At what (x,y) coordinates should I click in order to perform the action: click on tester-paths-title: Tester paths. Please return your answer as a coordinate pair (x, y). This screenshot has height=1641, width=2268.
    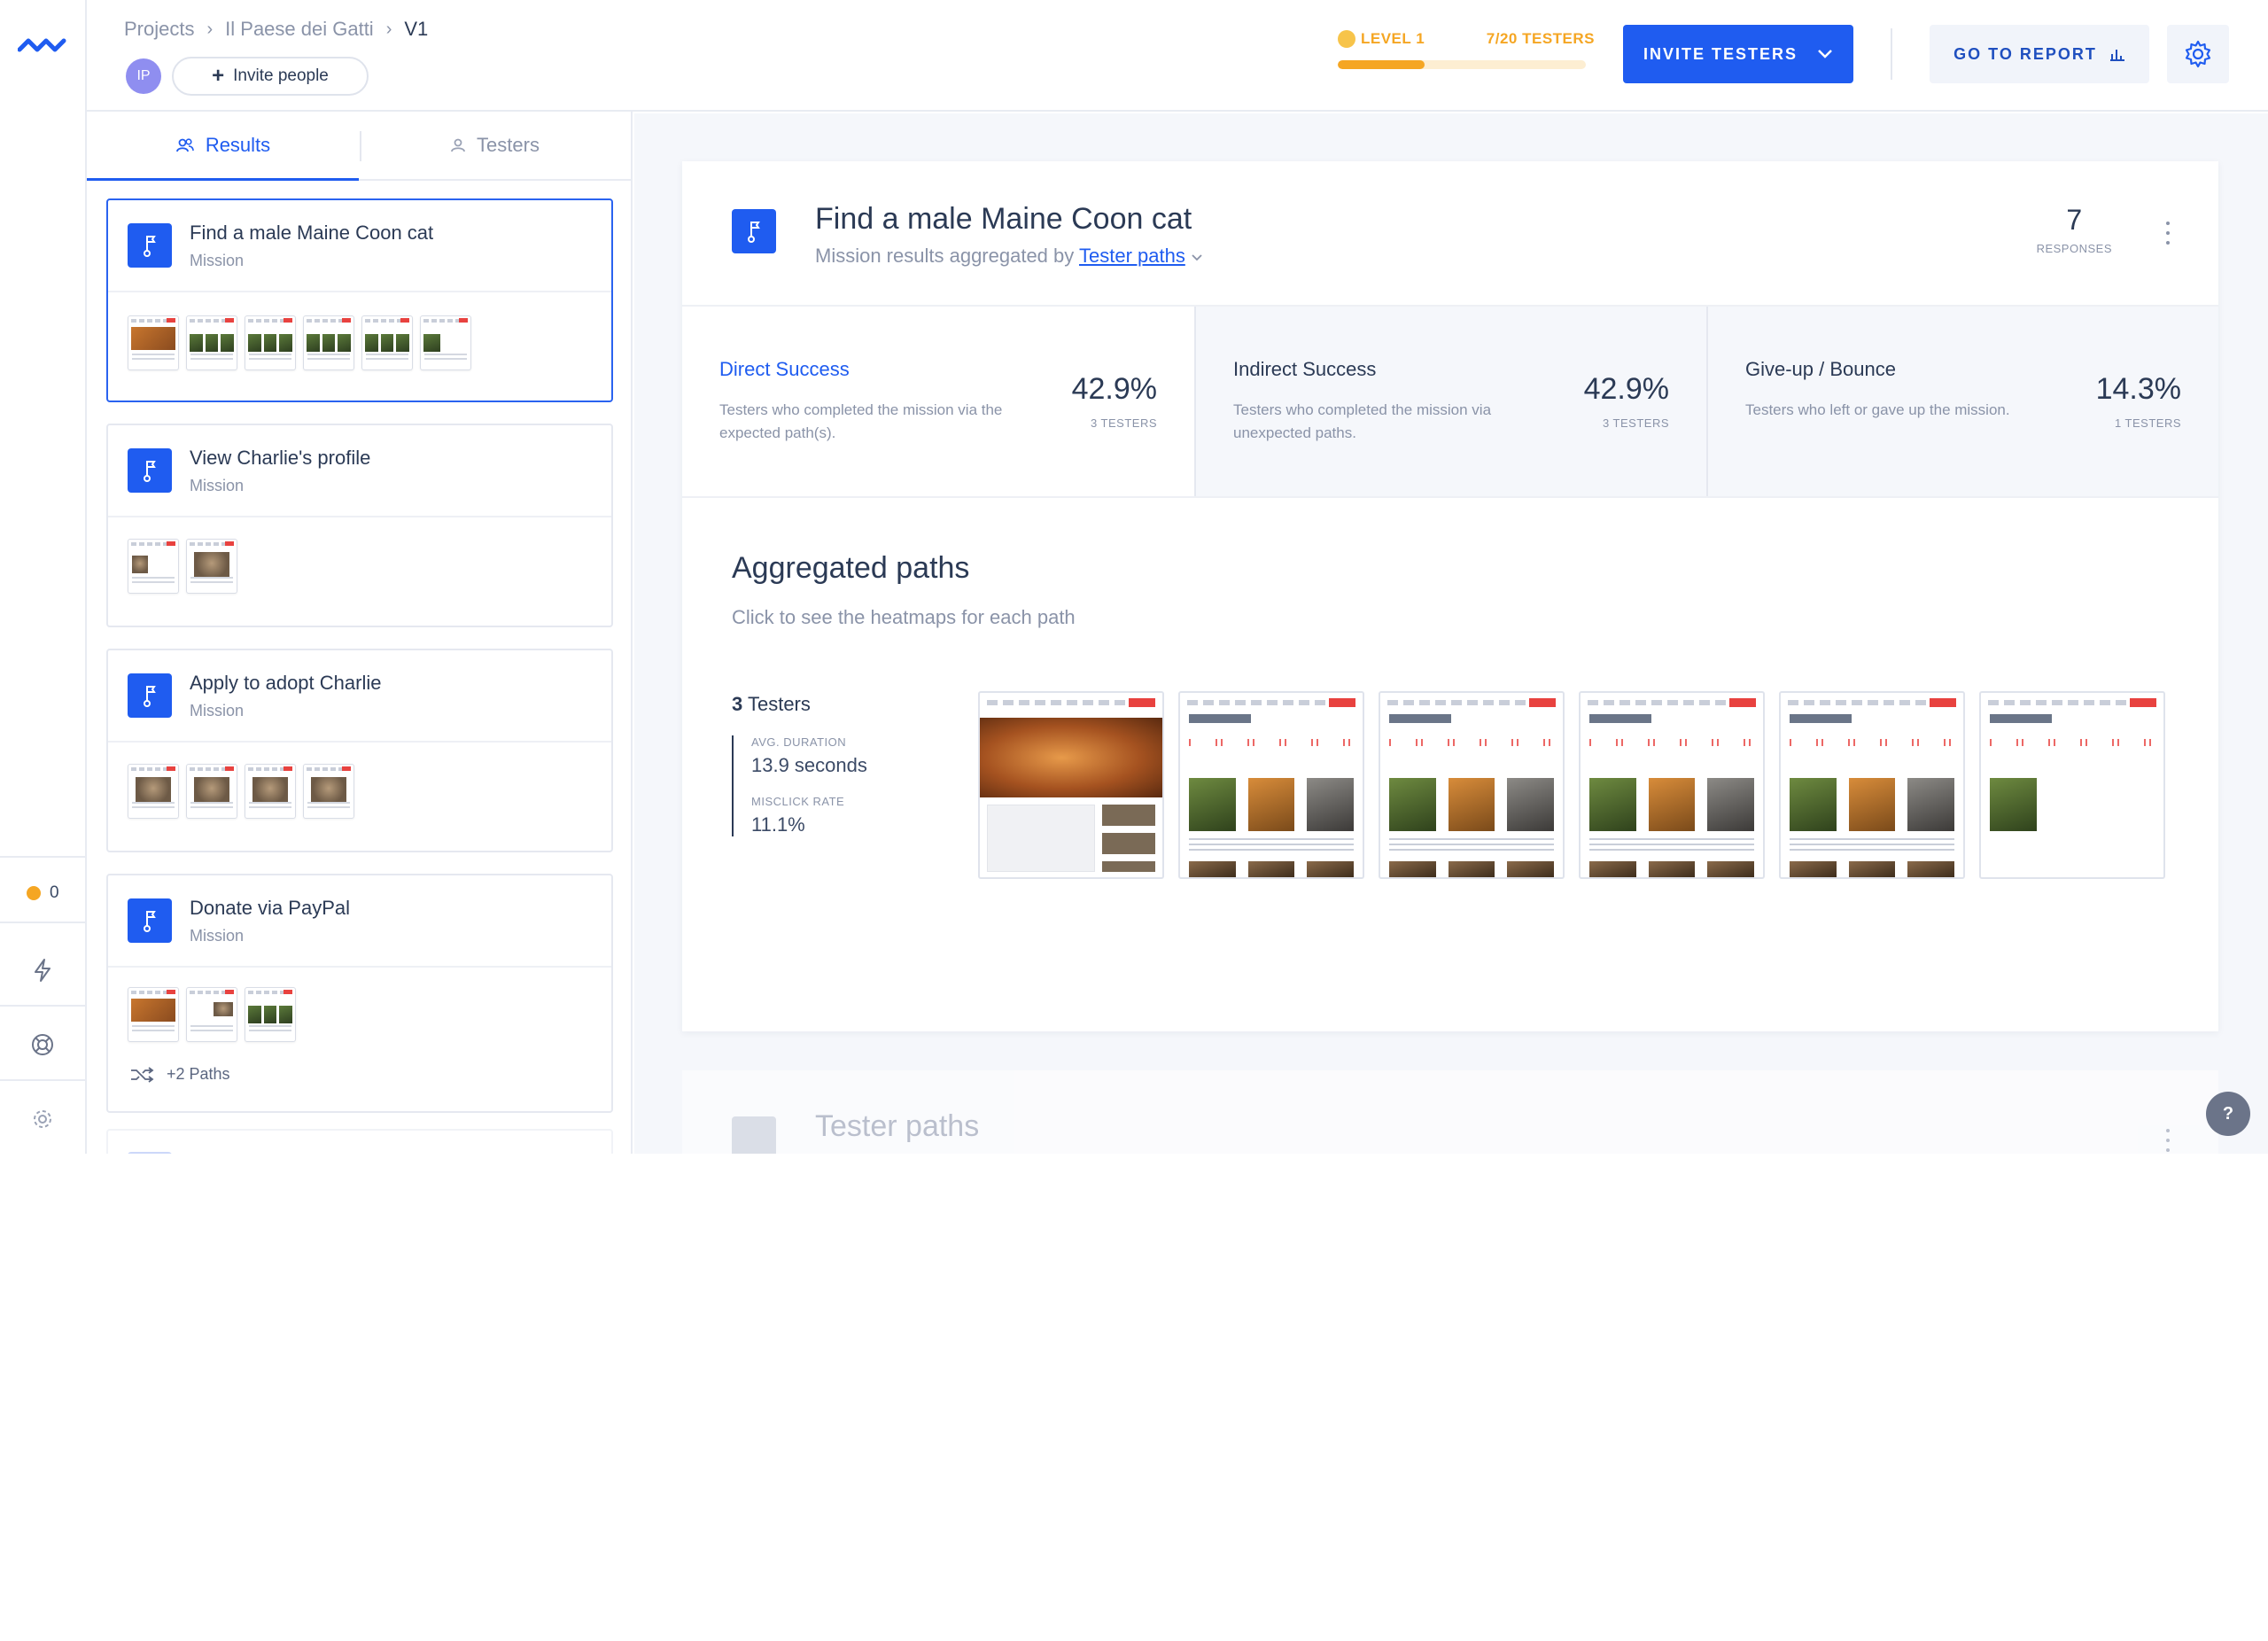
    Looking at the image, I should click on (897, 1126).